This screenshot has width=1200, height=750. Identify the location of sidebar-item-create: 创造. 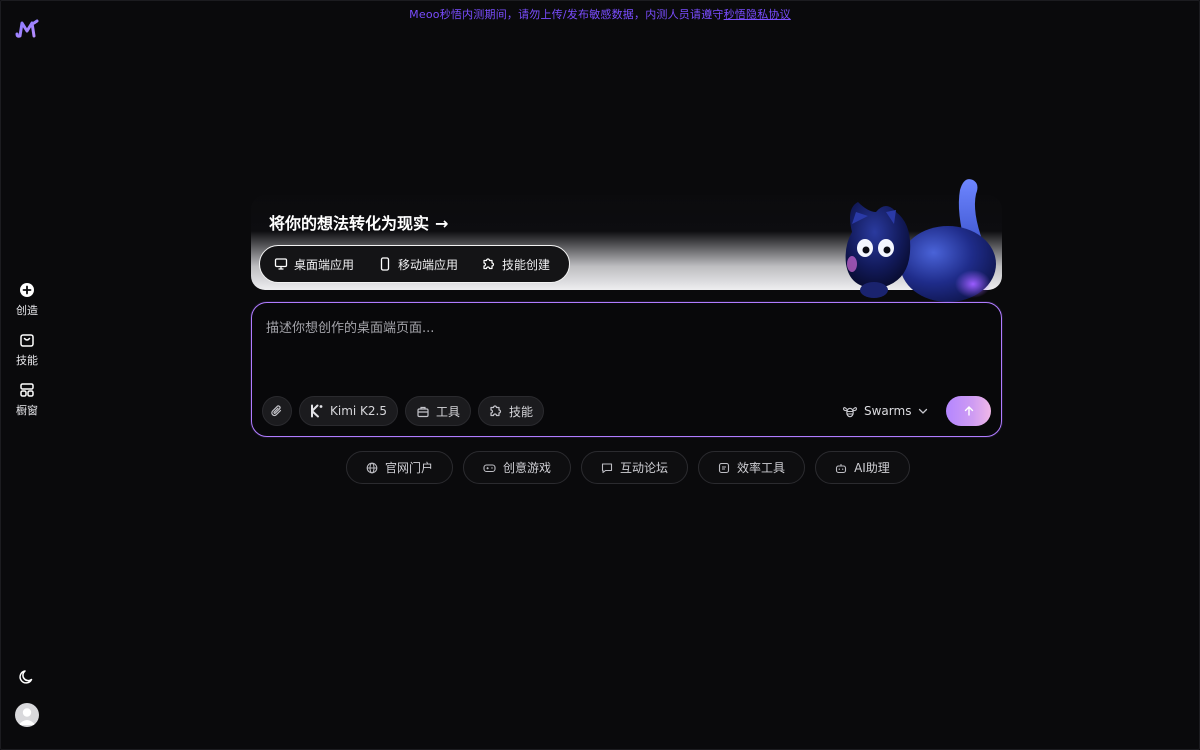
(27, 306).